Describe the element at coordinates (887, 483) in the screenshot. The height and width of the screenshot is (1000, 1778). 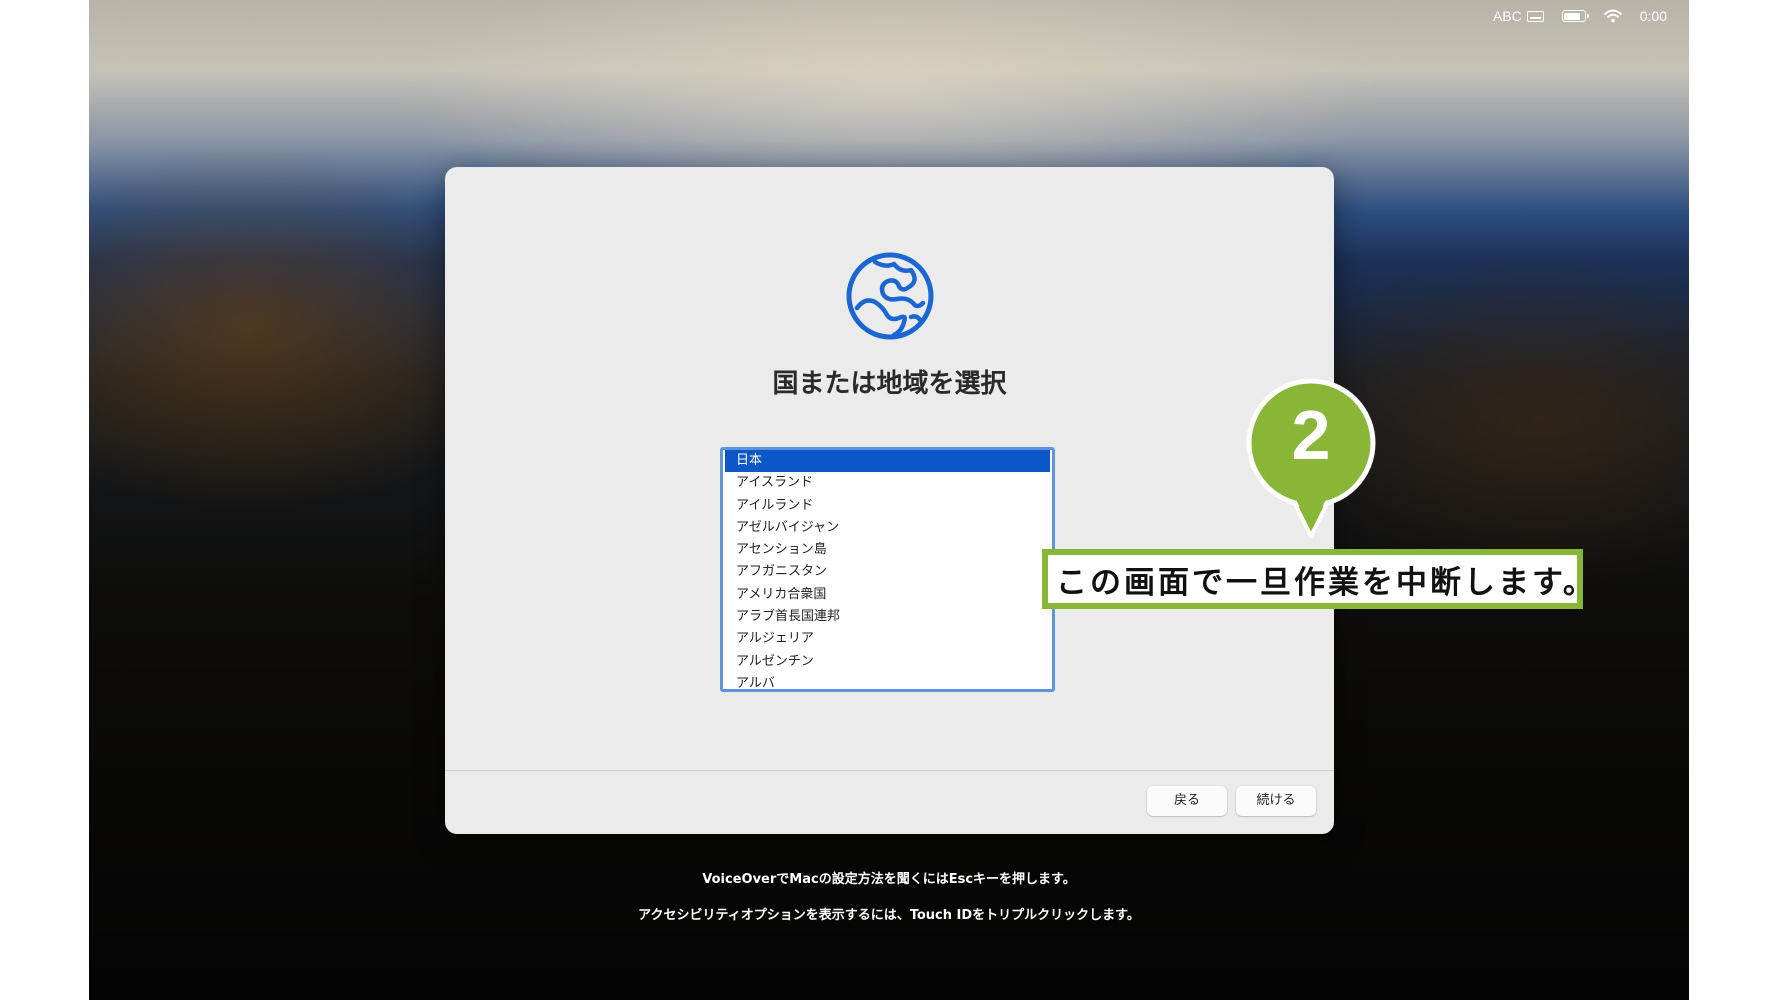
I see `list-item: アイスランド` at that location.